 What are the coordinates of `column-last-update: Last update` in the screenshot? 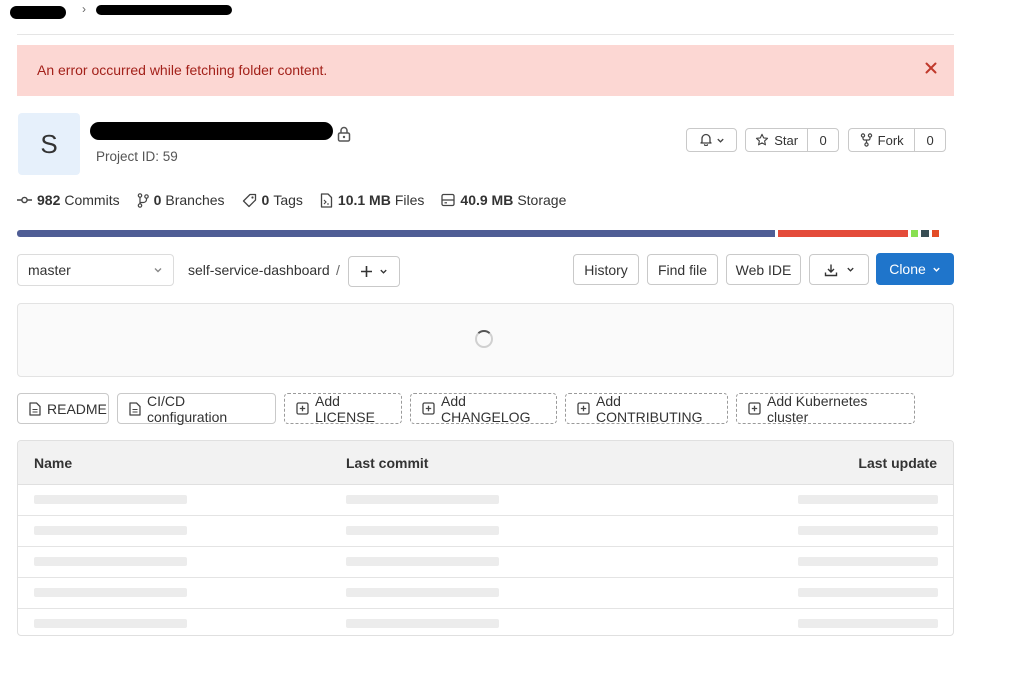 It's located at (897, 463).